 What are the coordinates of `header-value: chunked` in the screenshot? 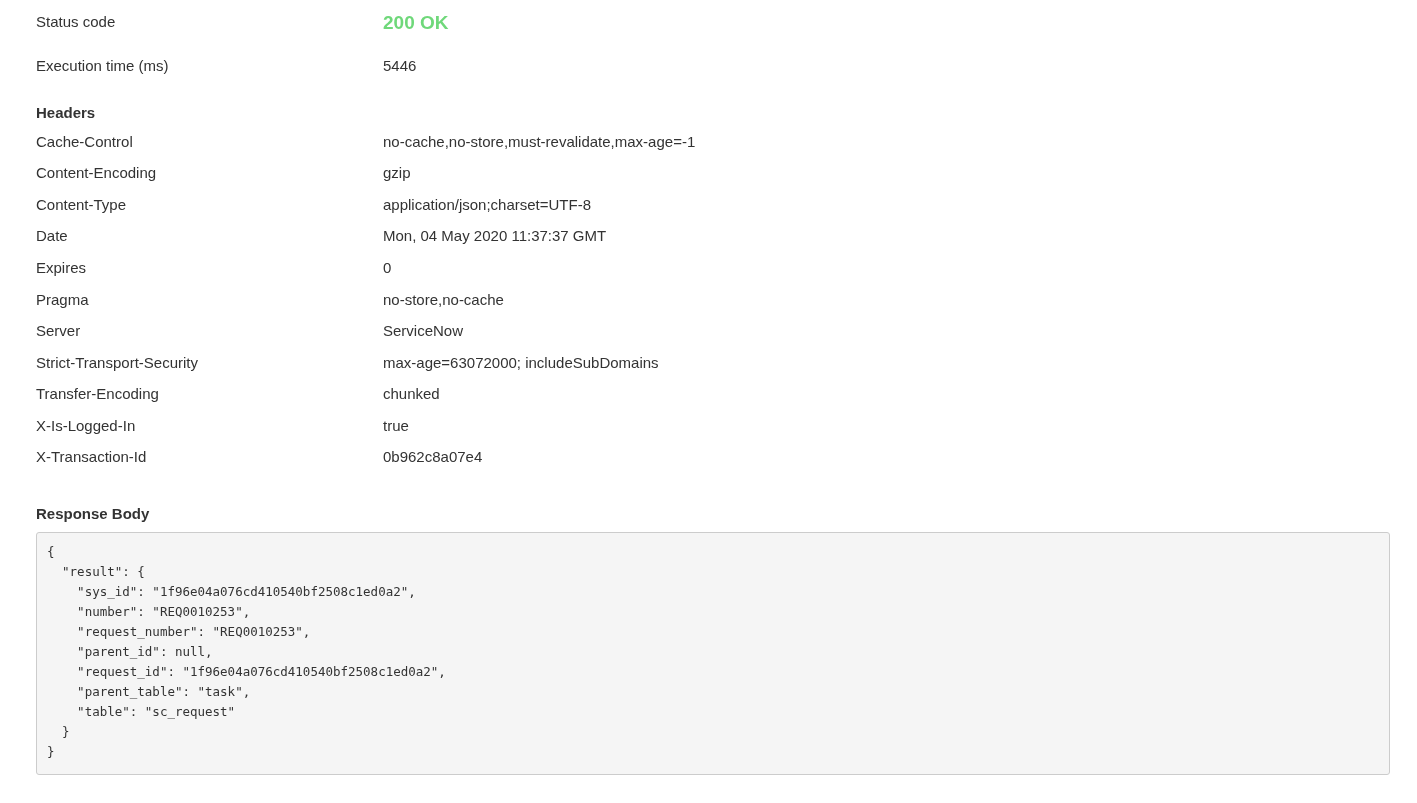 It's located at (411, 394).